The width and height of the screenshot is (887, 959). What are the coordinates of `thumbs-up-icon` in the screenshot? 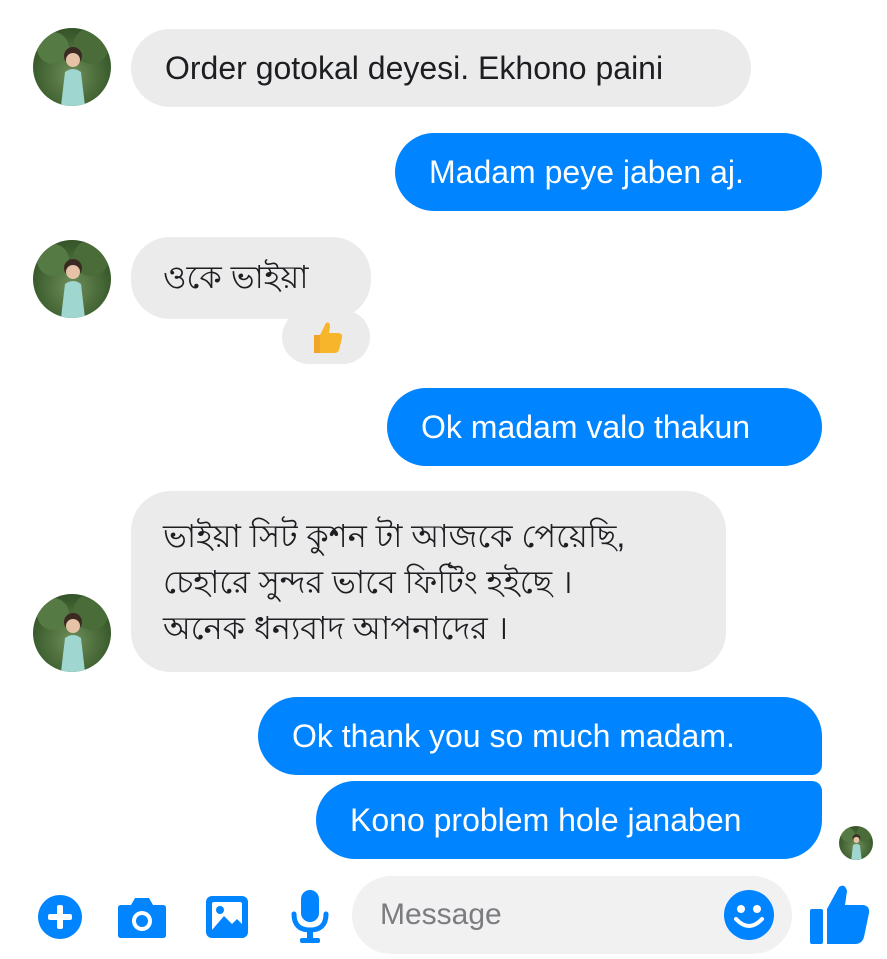 It's located at (328, 337).